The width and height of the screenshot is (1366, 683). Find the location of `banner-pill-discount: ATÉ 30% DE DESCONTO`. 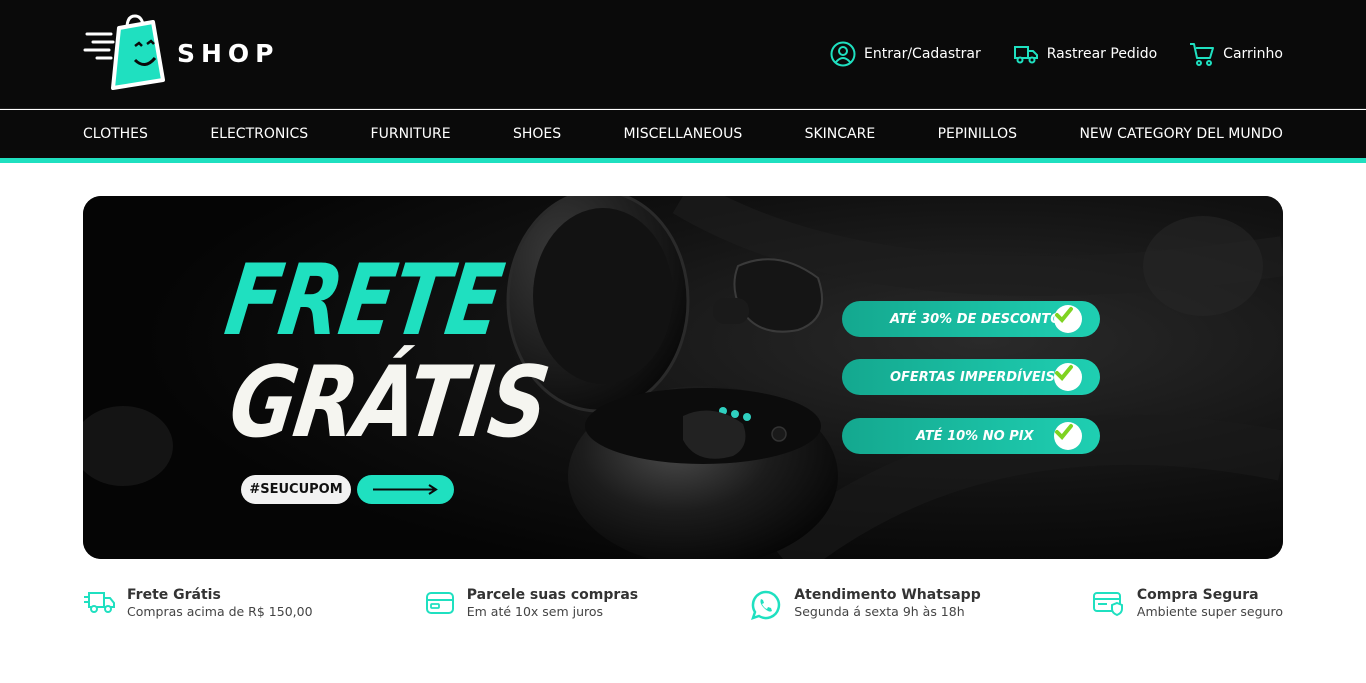

banner-pill-discount: ATÉ 30% DE DESCONTO is located at coordinates (971, 319).